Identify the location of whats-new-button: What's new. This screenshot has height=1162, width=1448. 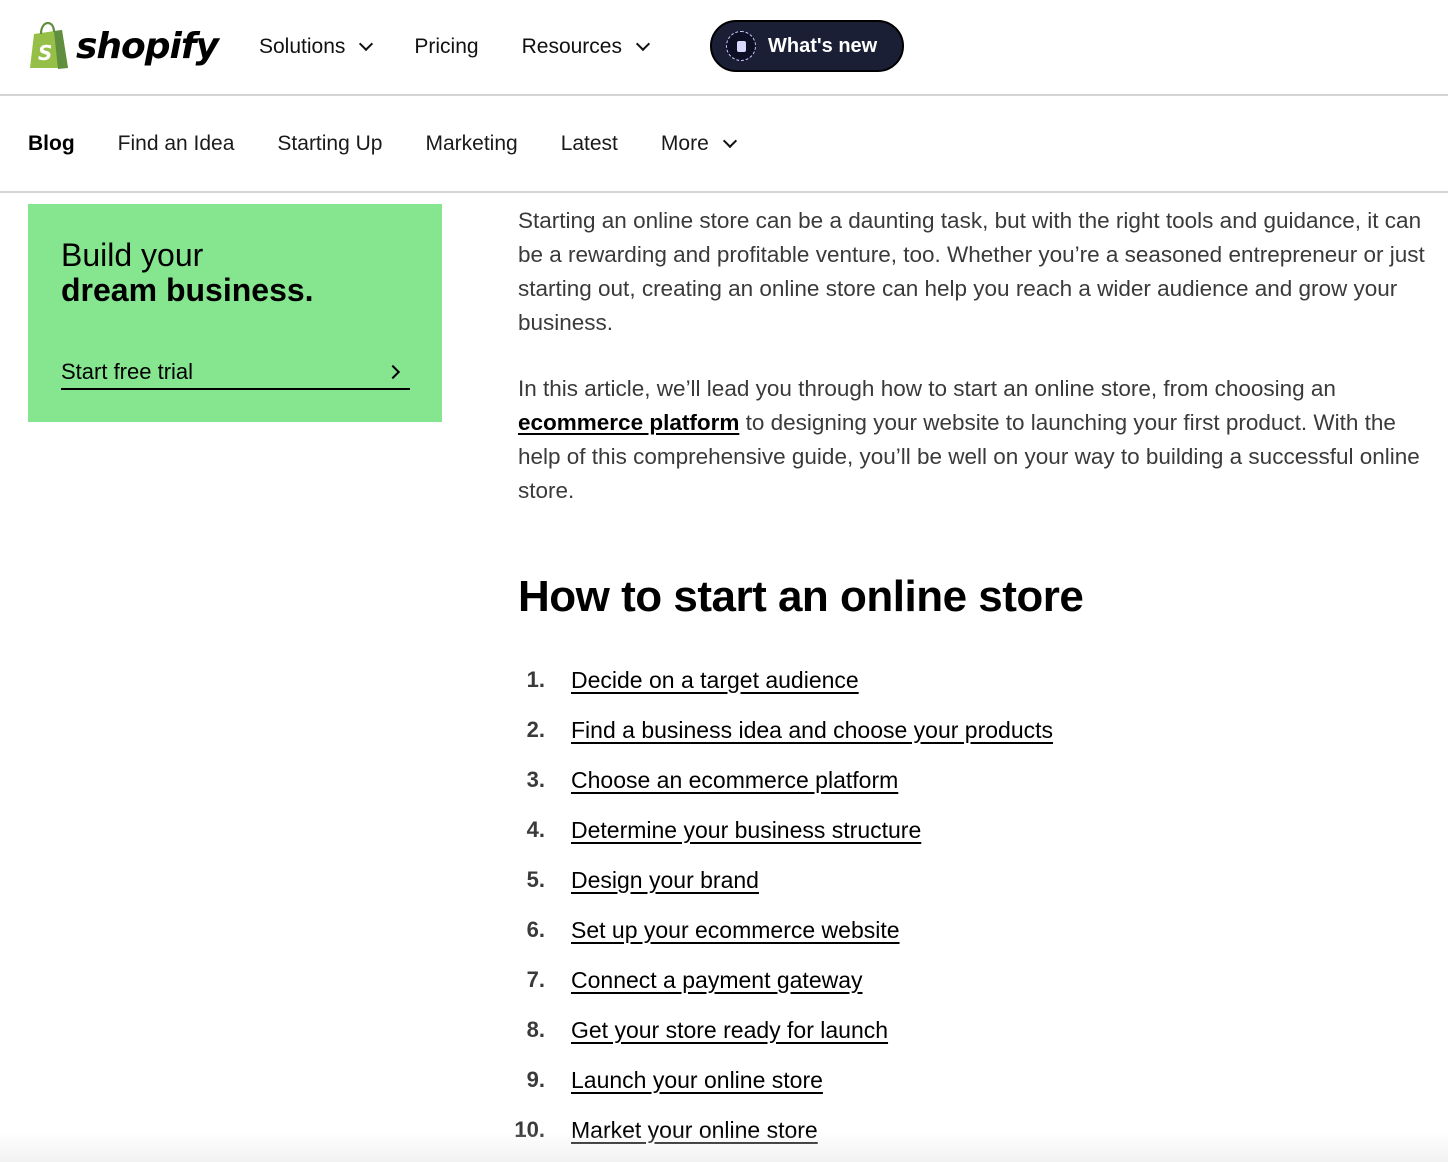
(807, 46).